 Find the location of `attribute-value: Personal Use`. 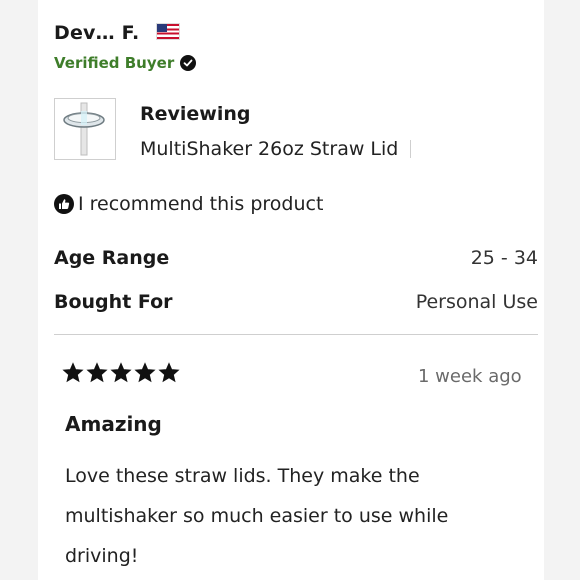

attribute-value: Personal Use is located at coordinates (476, 302).